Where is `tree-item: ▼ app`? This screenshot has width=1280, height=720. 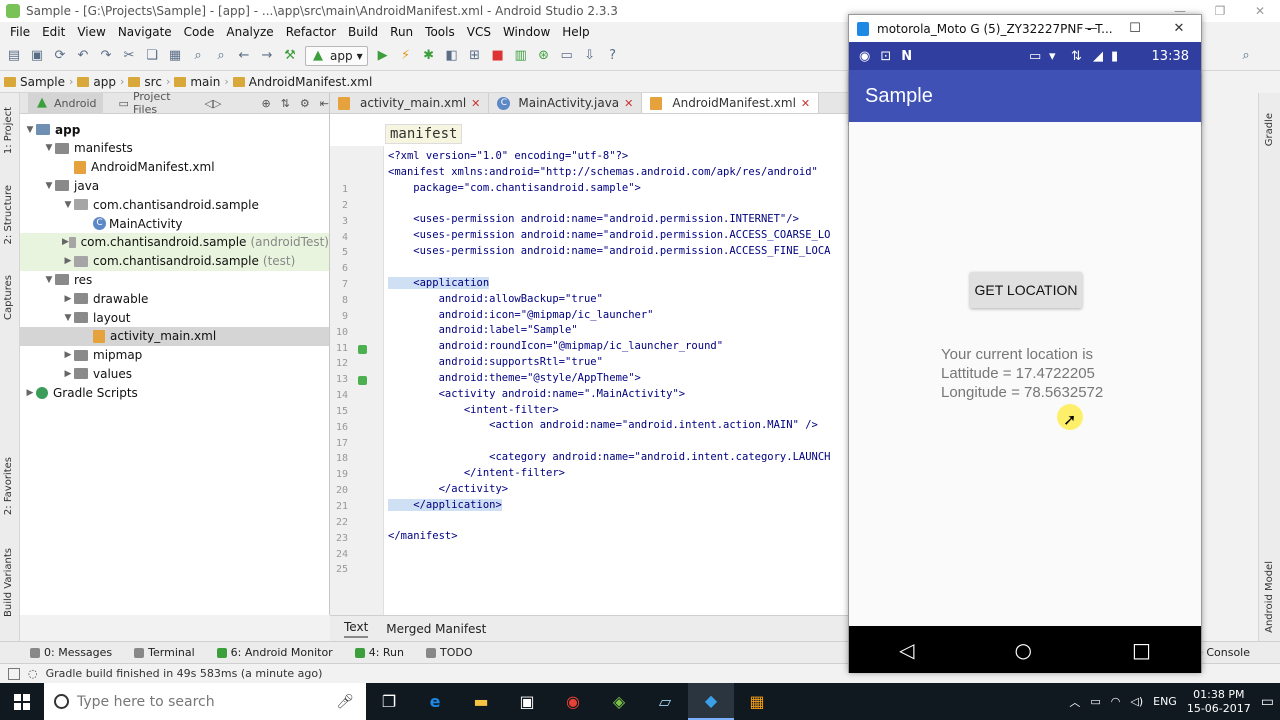 tree-item: ▼ app is located at coordinates (174, 129).